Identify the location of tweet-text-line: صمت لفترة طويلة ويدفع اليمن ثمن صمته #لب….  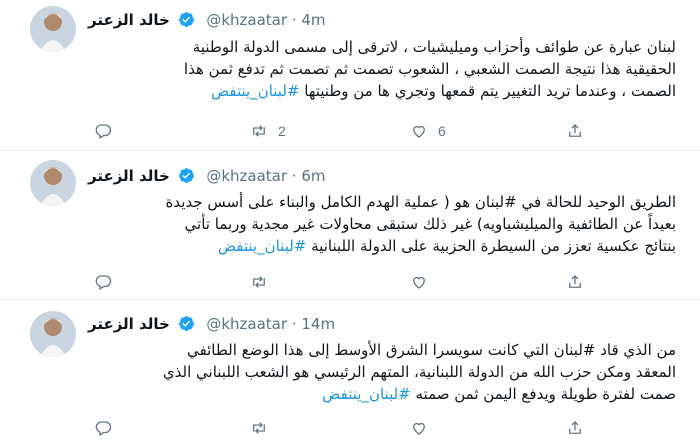
(499, 394).